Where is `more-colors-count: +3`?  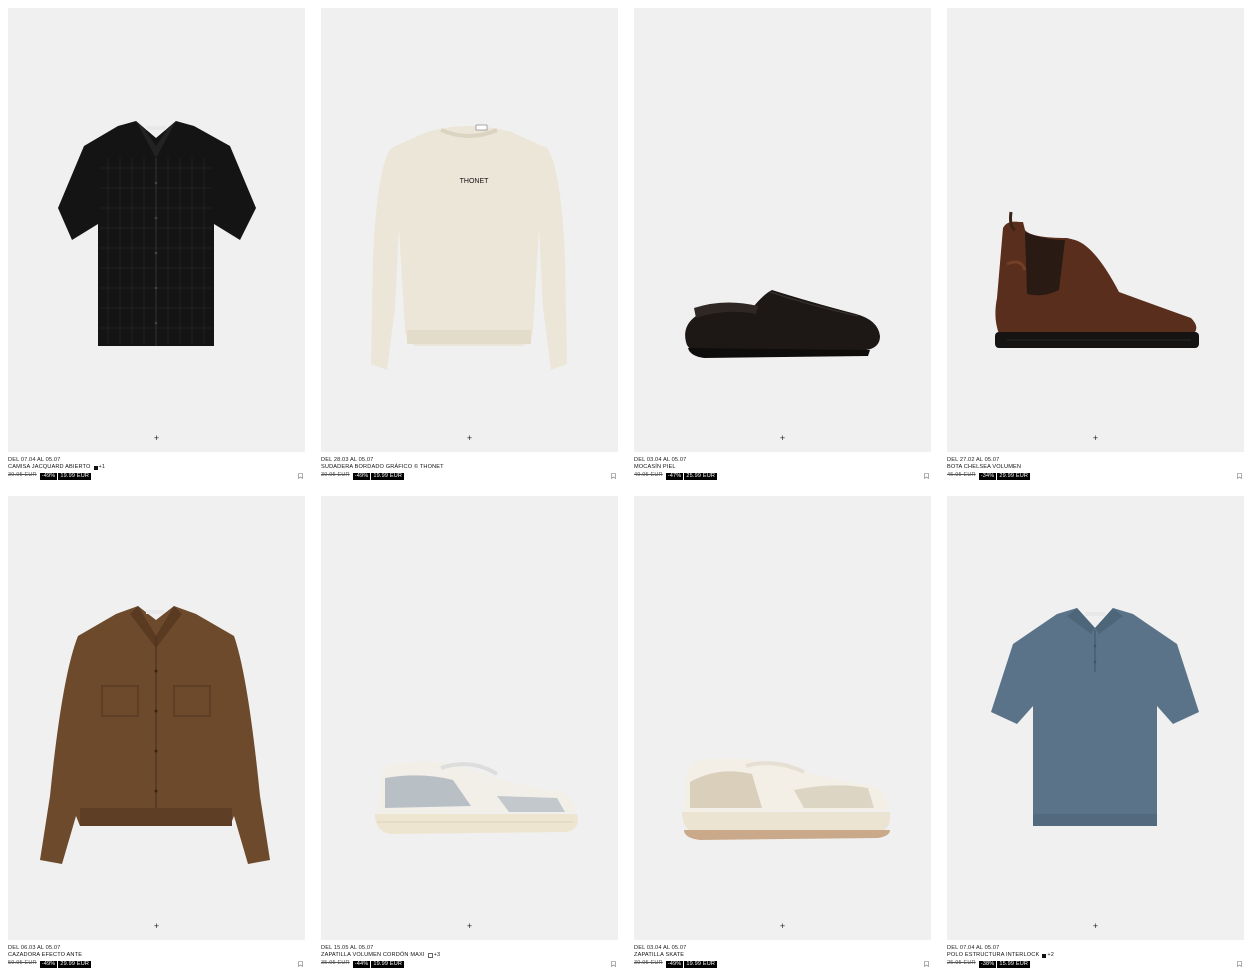
more-colors-count: +3 is located at coordinates (437, 955).